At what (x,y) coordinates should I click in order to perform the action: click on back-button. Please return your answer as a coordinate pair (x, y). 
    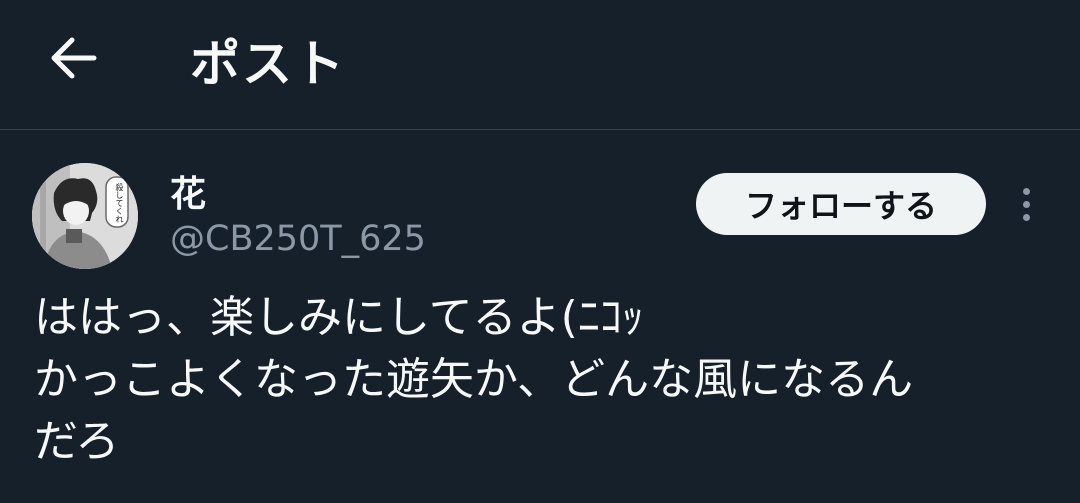
    Looking at the image, I should click on (74, 60).